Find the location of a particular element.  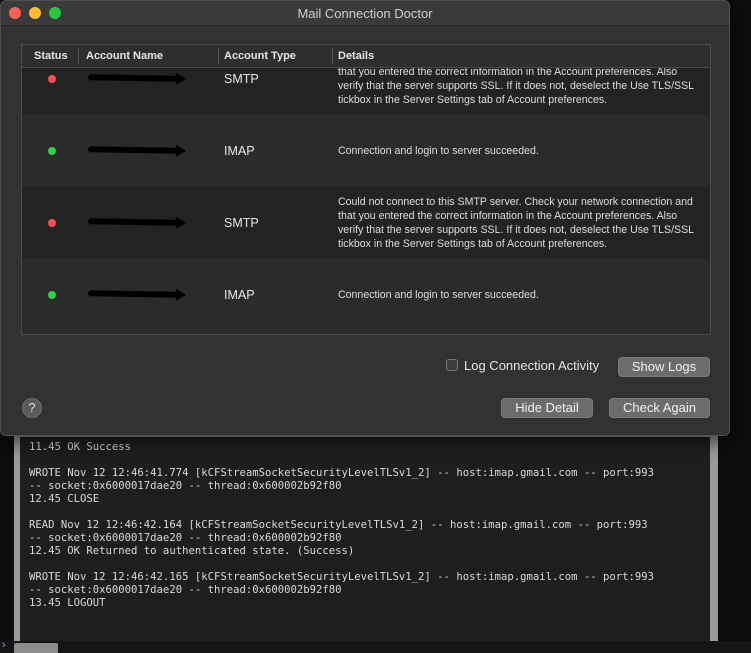

show-logs-button: Show Logs is located at coordinates (664, 367).